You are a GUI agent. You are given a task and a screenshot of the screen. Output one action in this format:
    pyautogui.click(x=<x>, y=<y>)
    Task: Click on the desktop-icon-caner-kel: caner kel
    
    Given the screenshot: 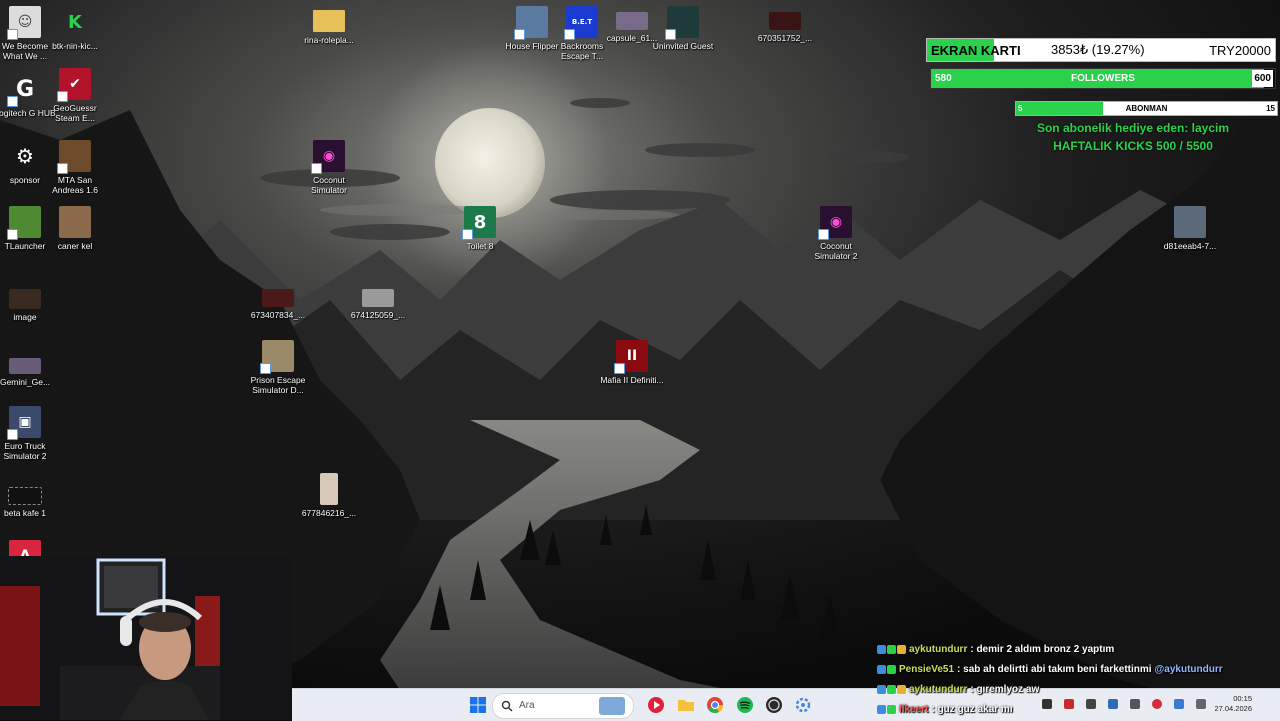 What is the action you would take?
    pyautogui.click(x=75, y=228)
    